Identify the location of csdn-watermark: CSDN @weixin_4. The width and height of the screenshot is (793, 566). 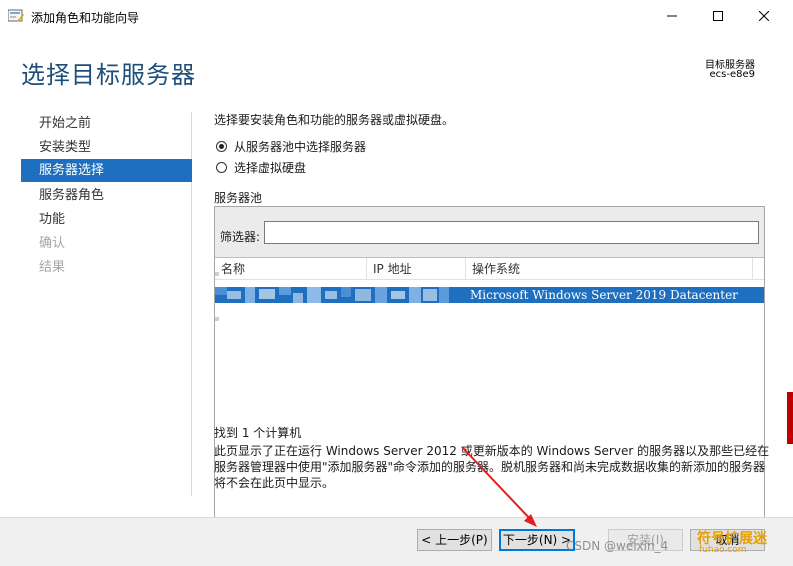
(617, 546).